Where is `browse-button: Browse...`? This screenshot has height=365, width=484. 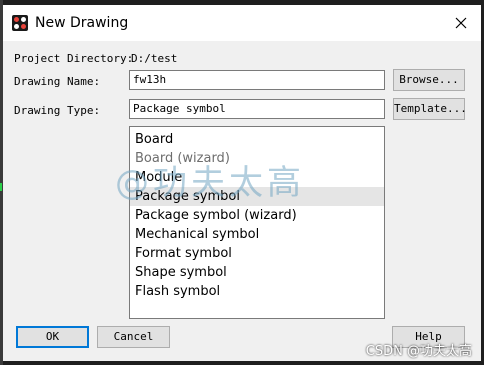 browse-button: Browse... is located at coordinates (429, 80).